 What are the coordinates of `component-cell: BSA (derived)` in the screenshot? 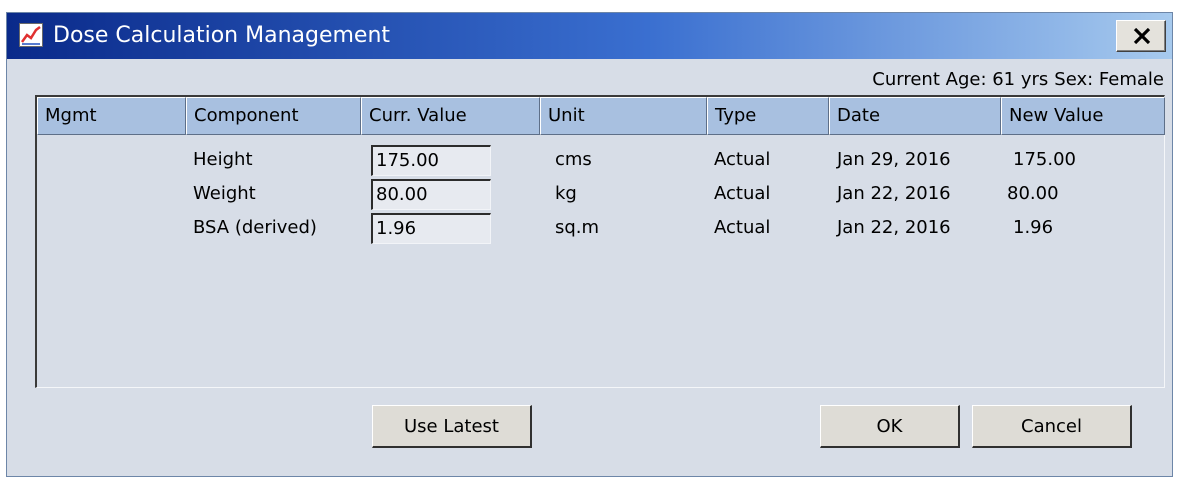 It's located at (255, 227).